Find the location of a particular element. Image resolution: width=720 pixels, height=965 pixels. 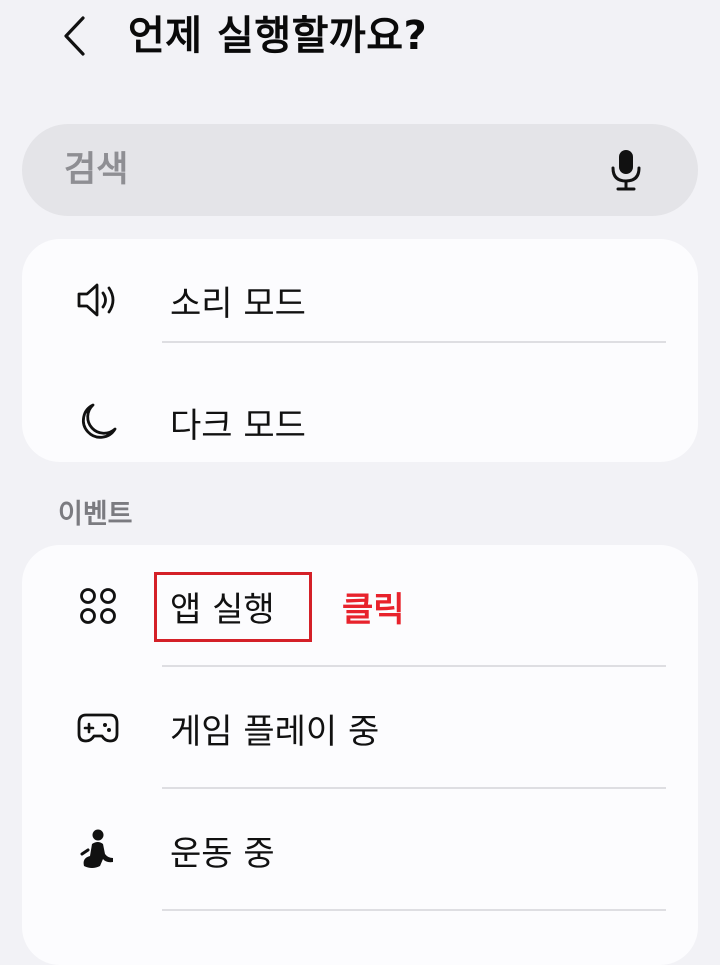

click-annotation: 클릭 is located at coordinates (373, 609).